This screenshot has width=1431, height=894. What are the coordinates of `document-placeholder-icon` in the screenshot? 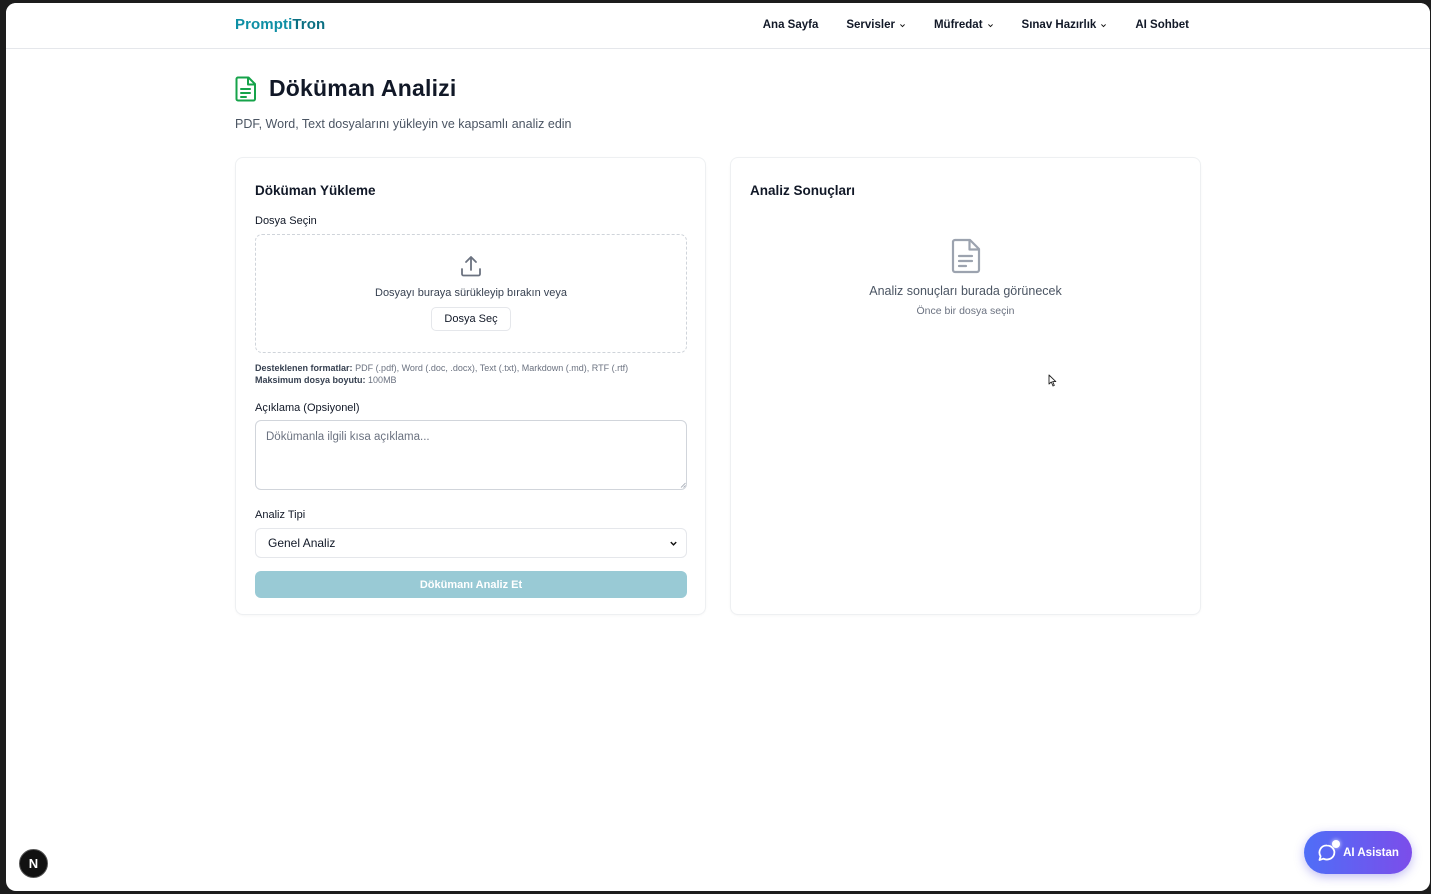 It's located at (965, 256).